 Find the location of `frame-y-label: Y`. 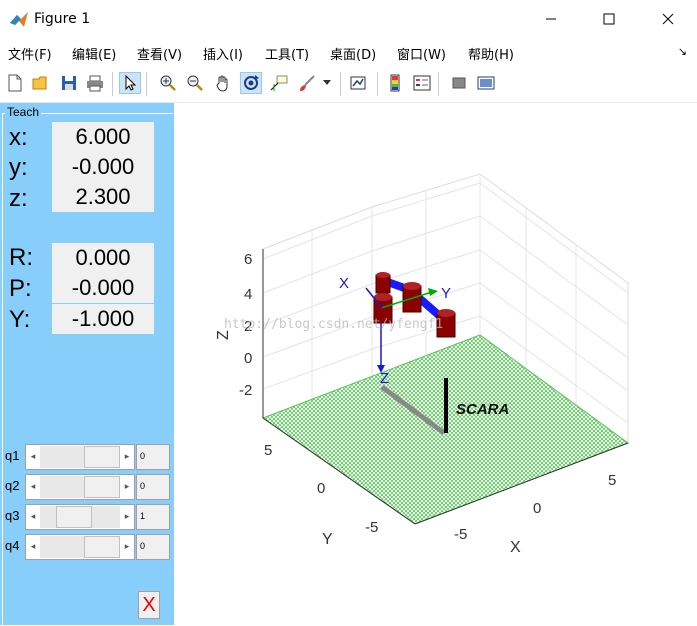

frame-y-label: Y is located at coordinates (446, 293).